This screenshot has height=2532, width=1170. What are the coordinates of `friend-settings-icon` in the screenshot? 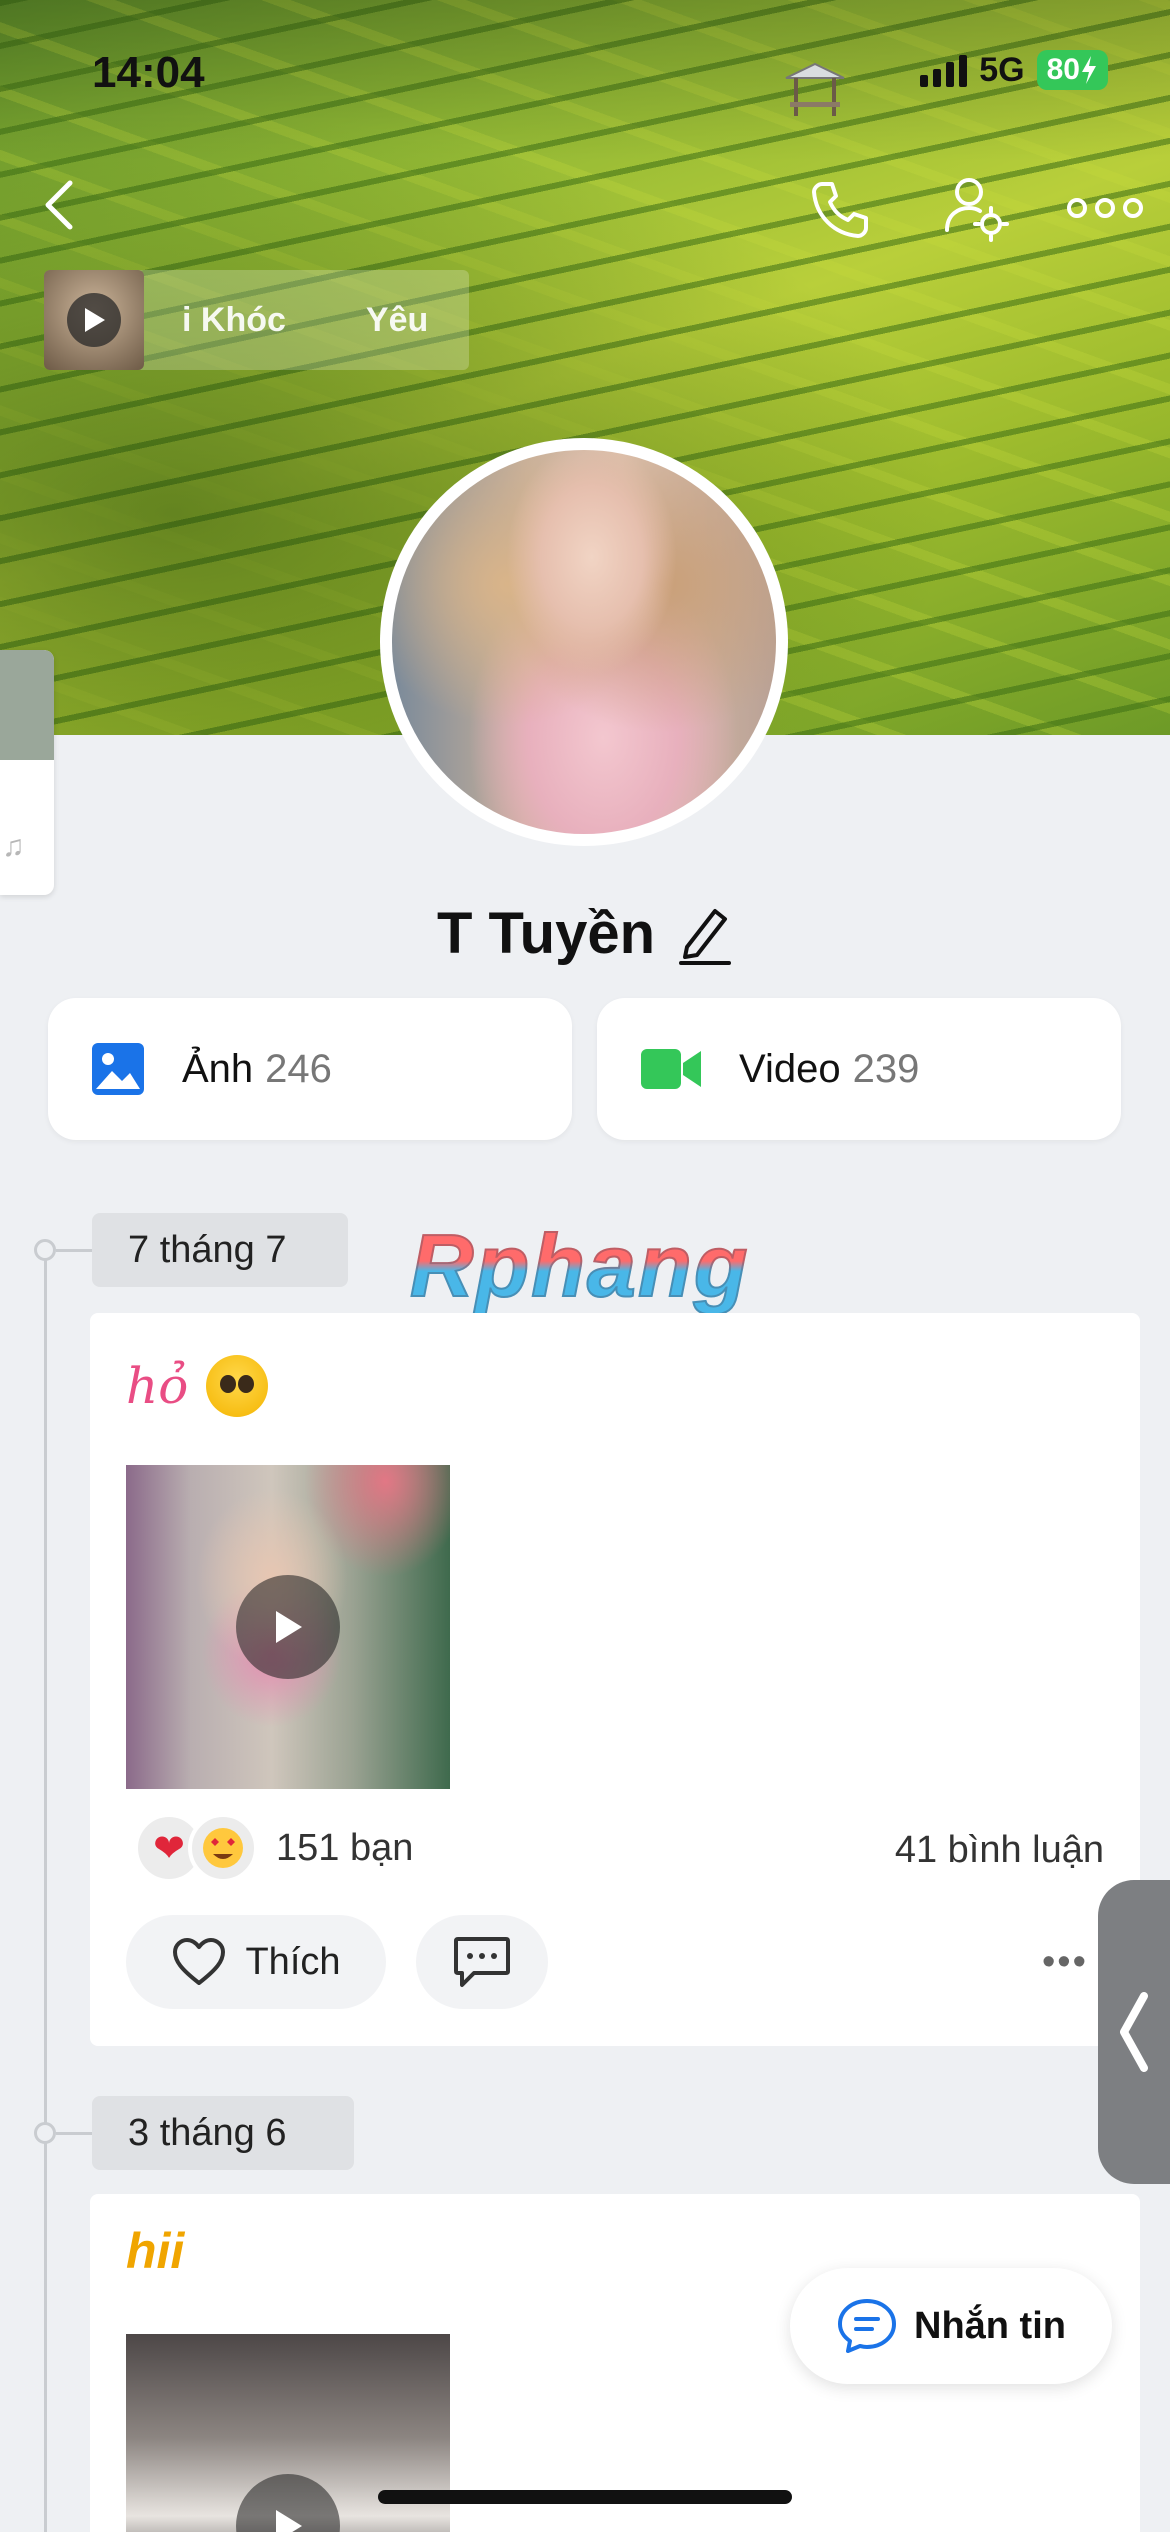 It's located at (977, 210).